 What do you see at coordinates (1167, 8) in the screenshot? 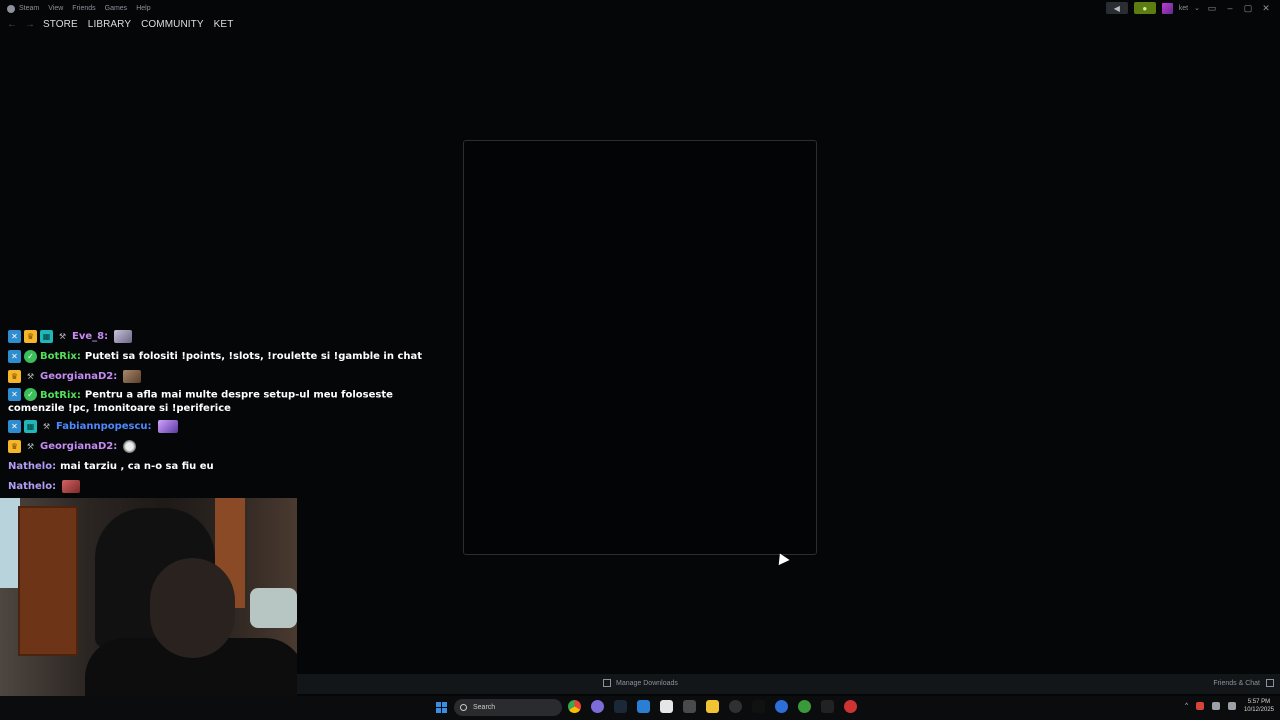
I see `avatar` at bounding box center [1167, 8].